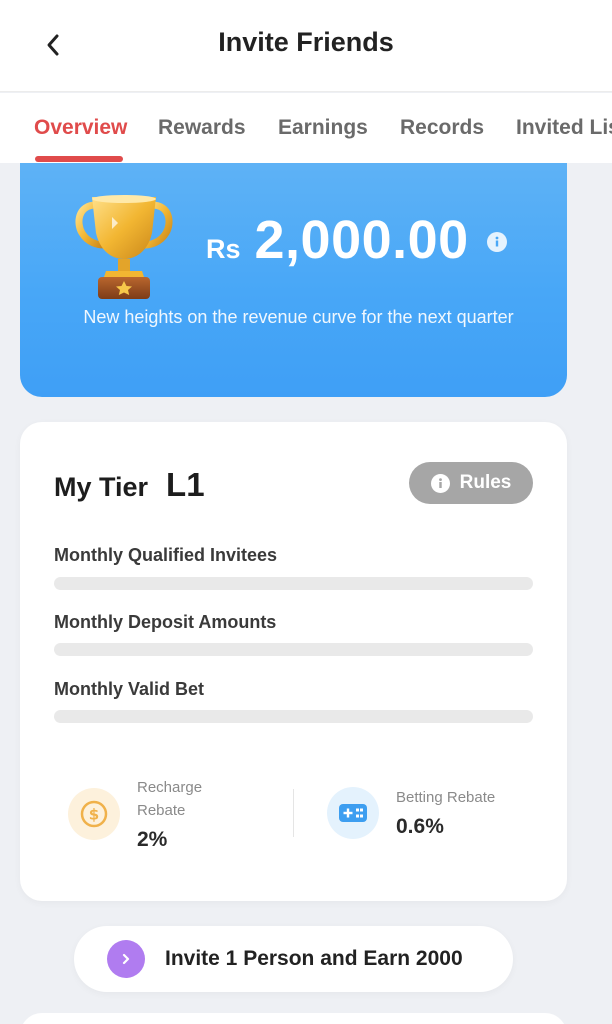  I want to click on betting-rebate: Betting Rebate 0.6%, so click(411, 812).